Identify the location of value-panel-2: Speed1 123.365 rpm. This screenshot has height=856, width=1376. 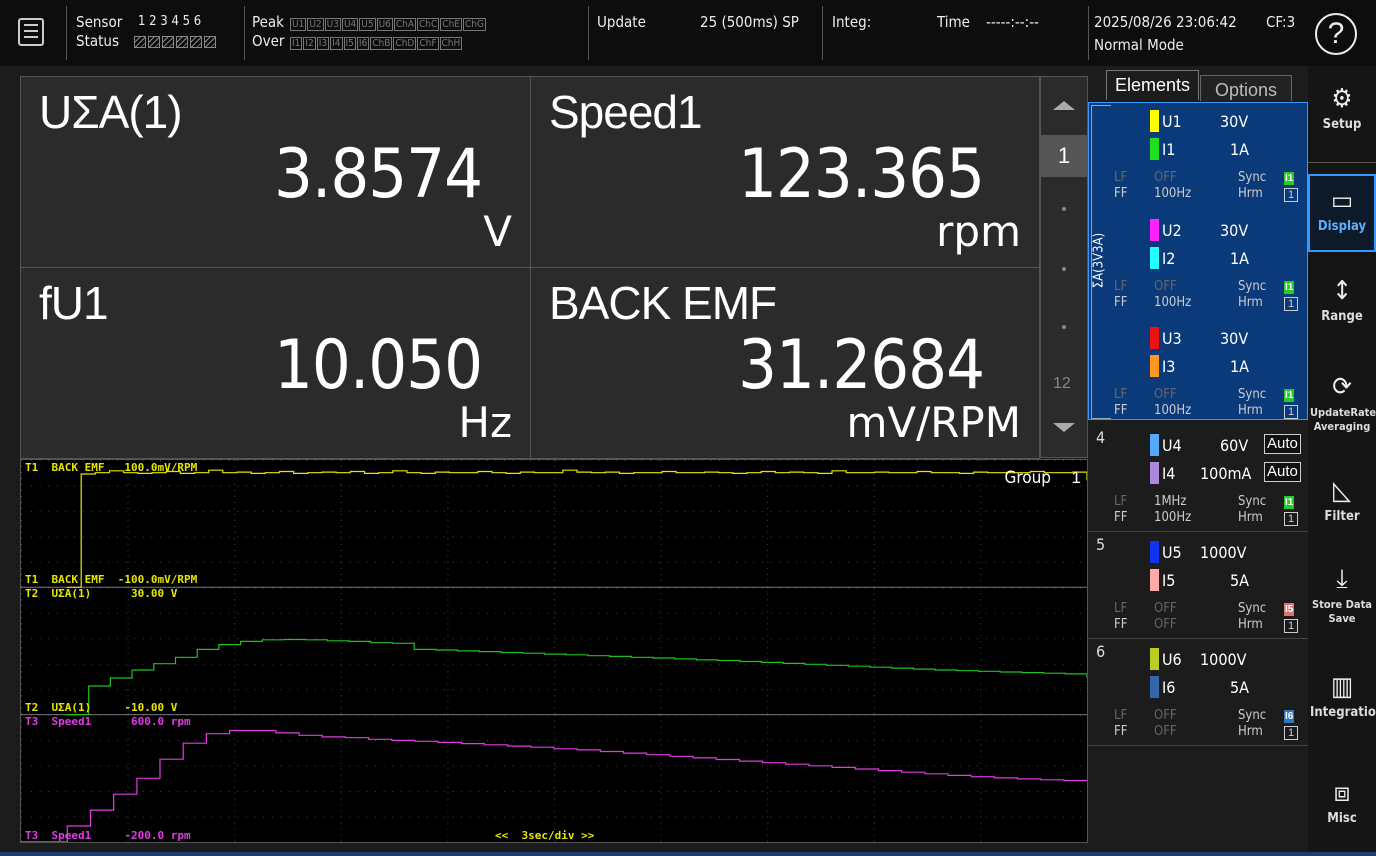
(785, 172).